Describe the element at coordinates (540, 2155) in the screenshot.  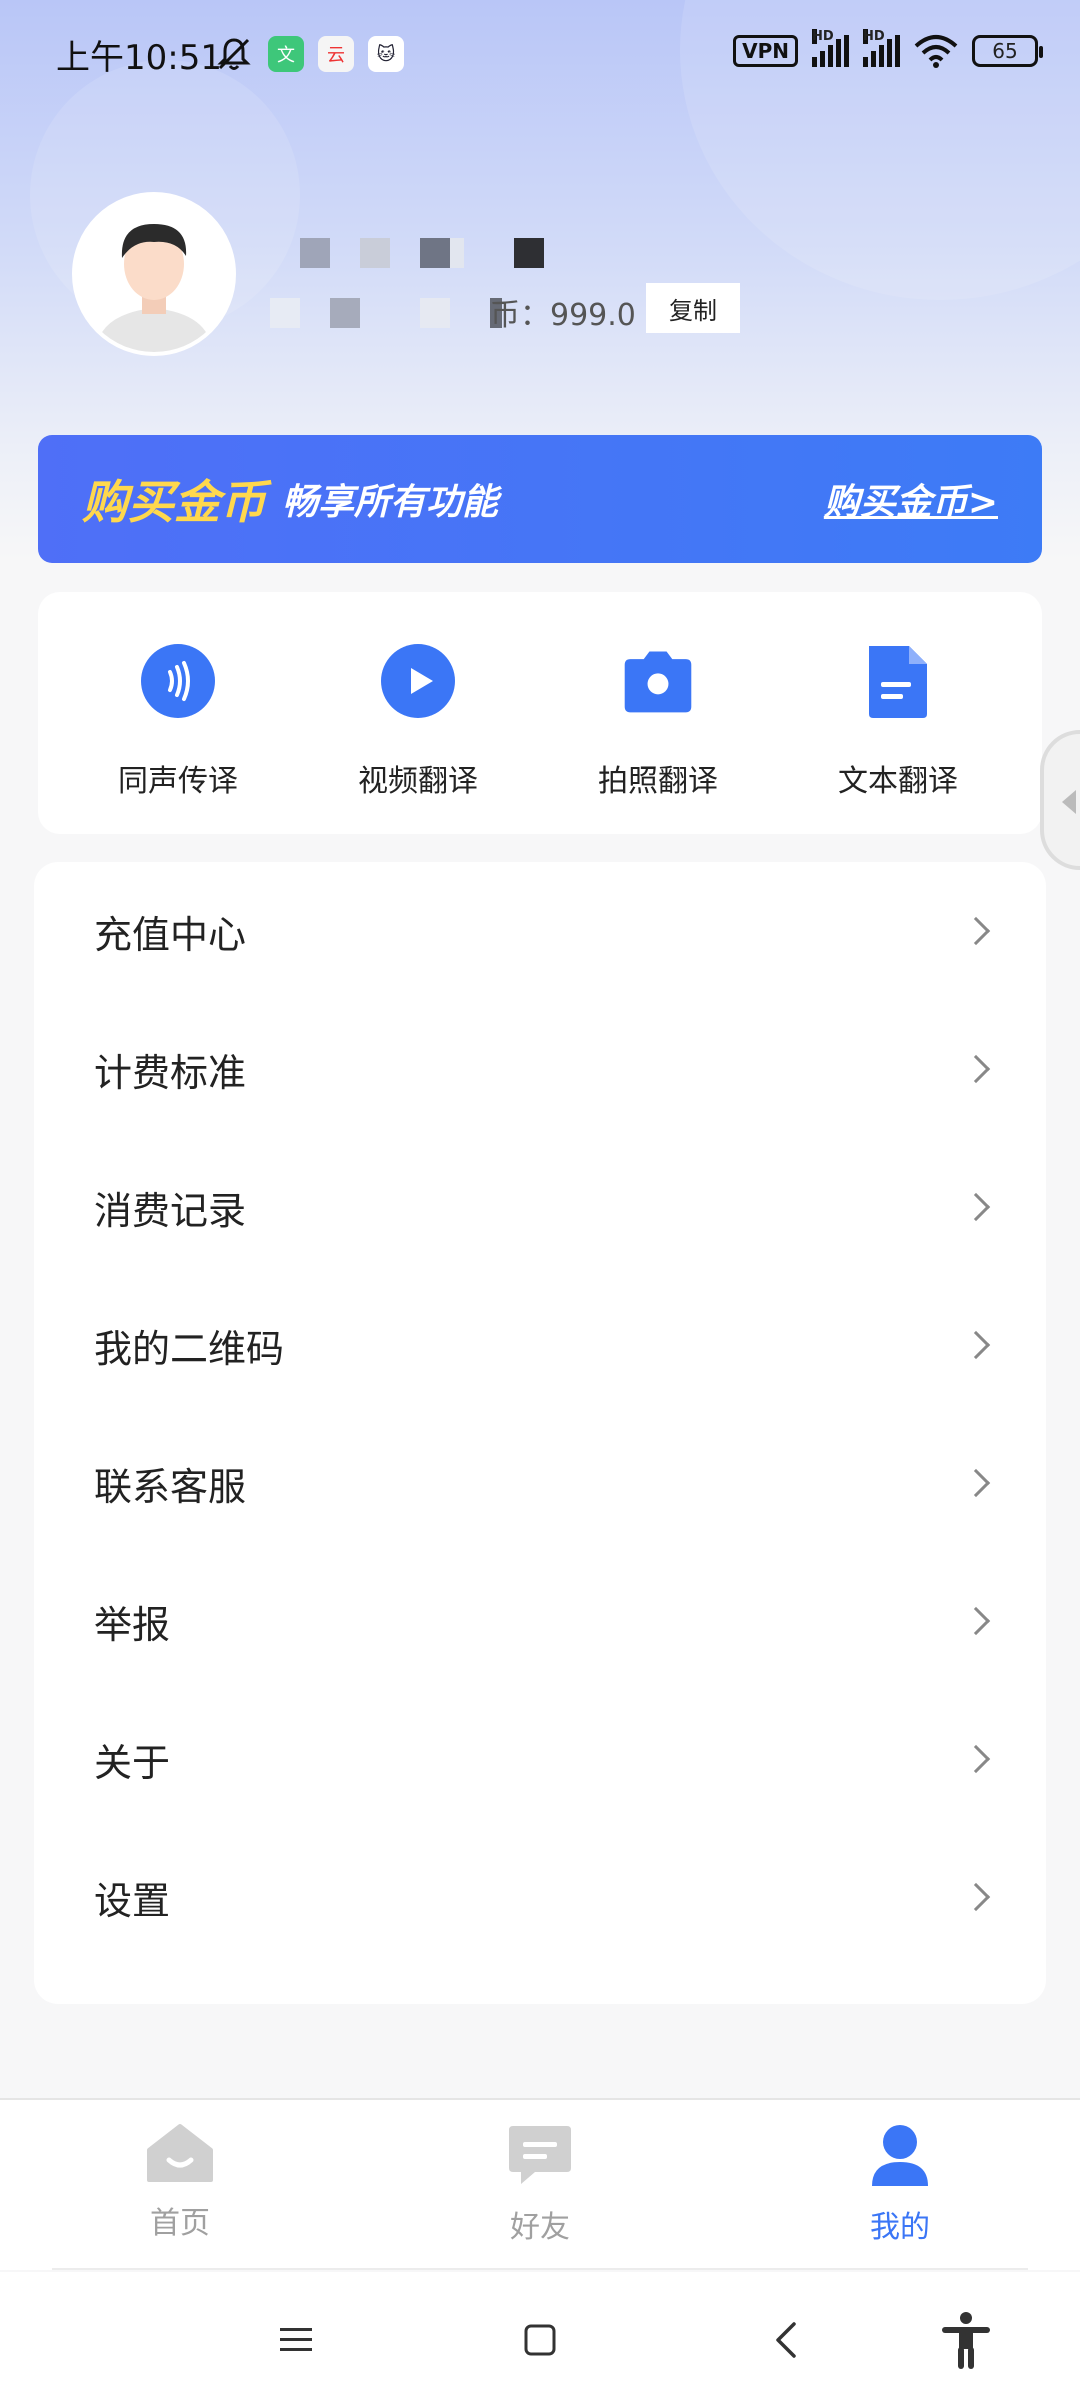
I see `chat-icon` at that location.